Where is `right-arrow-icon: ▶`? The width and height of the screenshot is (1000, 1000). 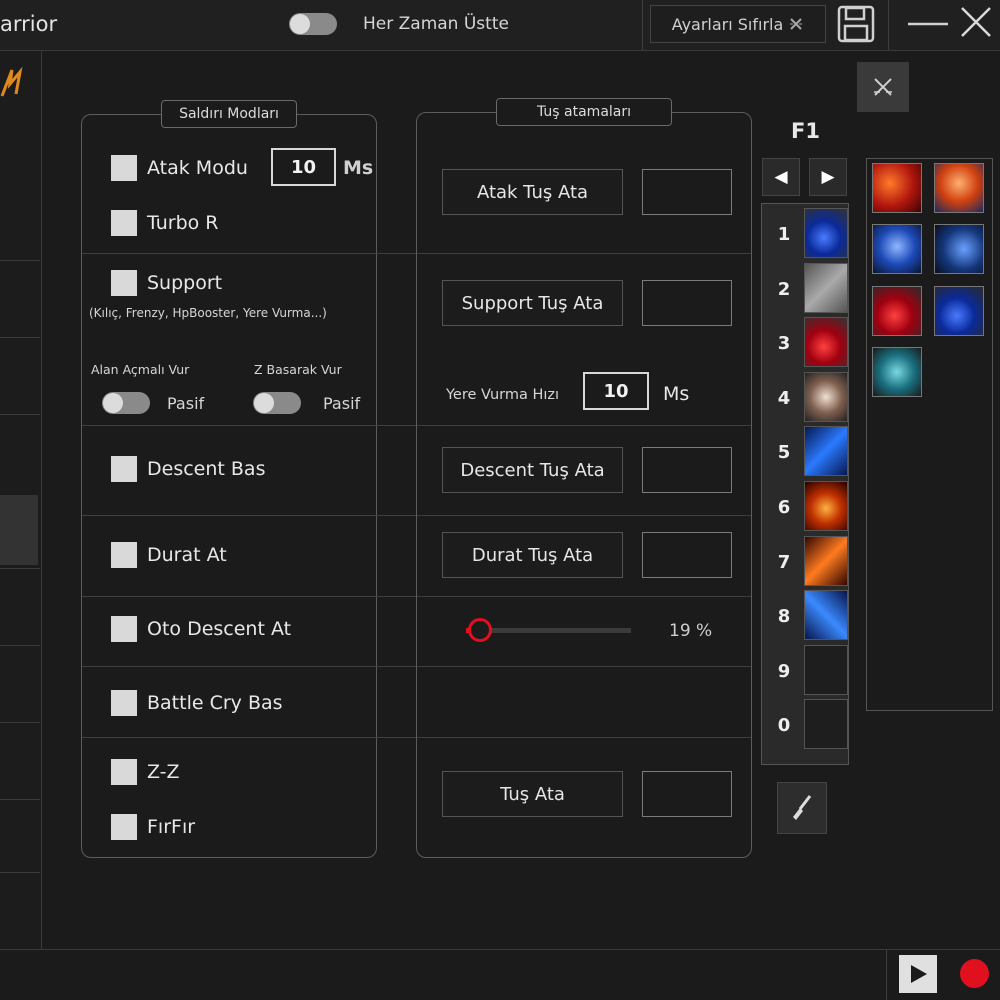
right-arrow-icon: ▶ is located at coordinates (828, 177).